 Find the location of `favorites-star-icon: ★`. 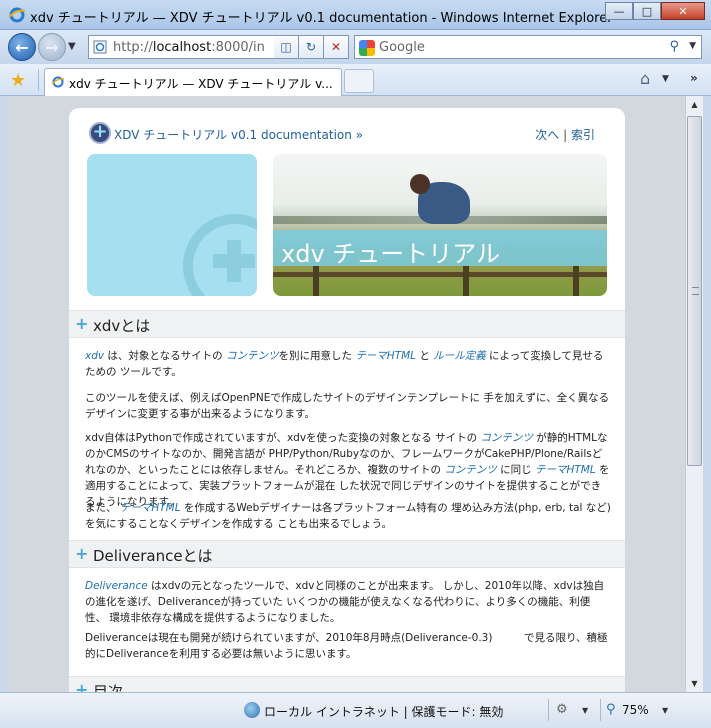

favorites-star-icon: ★ is located at coordinates (18, 80).